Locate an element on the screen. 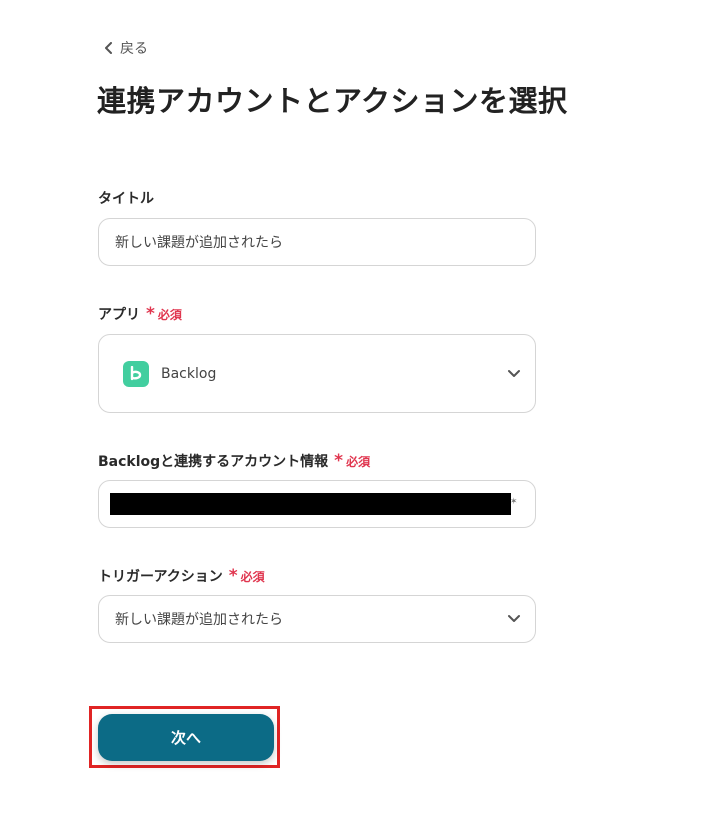 This screenshot has height=819, width=727. app-field-label: アプリ * 必須 is located at coordinates (140, 314).